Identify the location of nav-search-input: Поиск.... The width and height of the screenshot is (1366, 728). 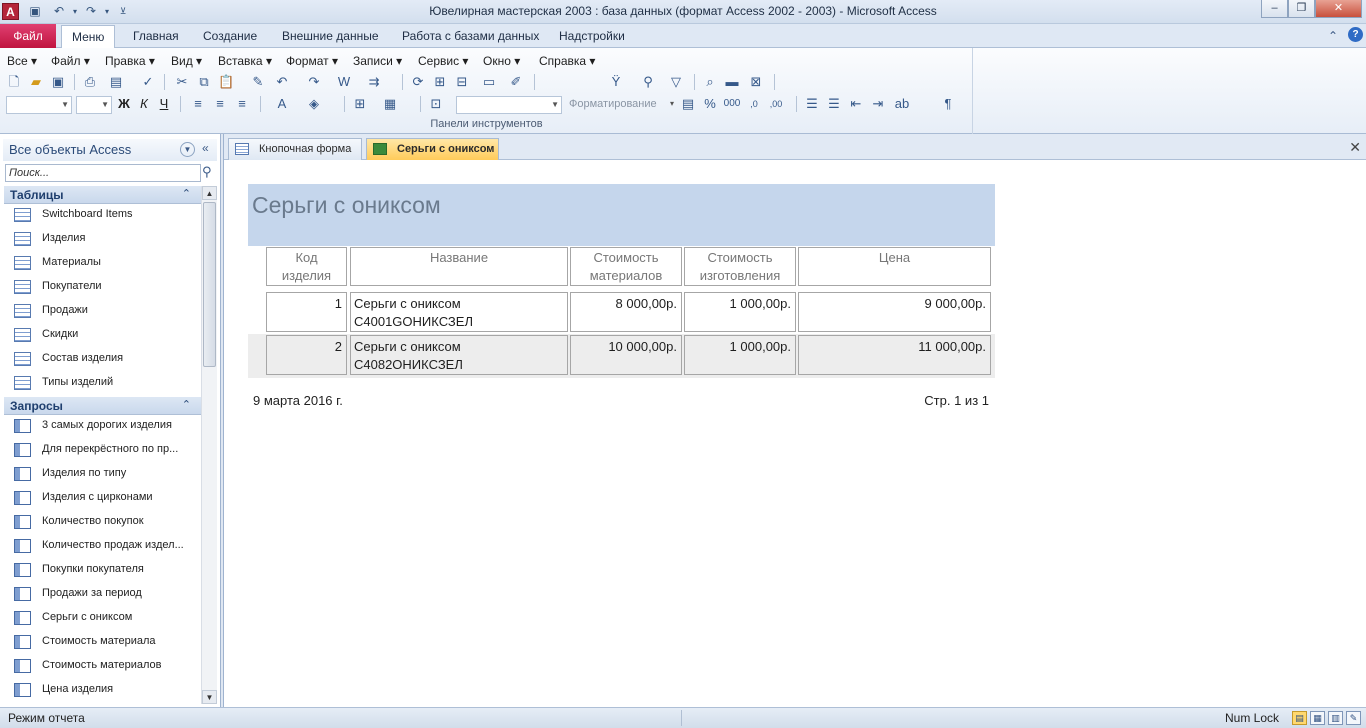
(103, 173).